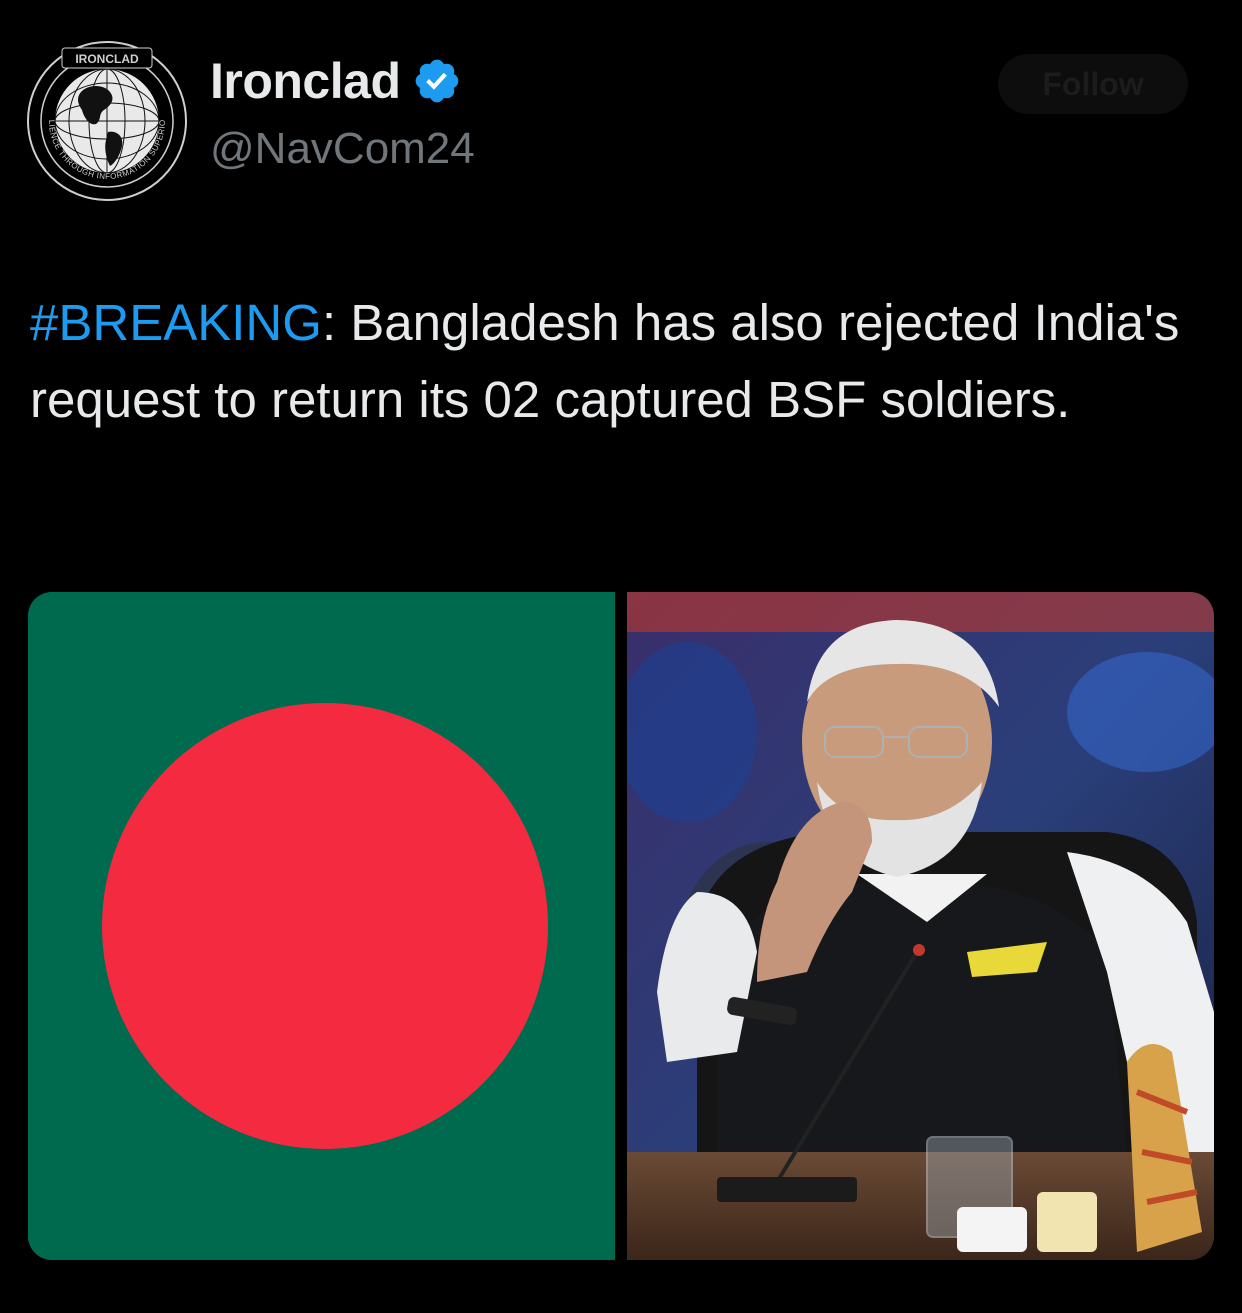 Image resolution: width=1242 pixels, height=1313 pixels. I want to click on avatar-top-text: IRONCLAD, so click(107, 59).